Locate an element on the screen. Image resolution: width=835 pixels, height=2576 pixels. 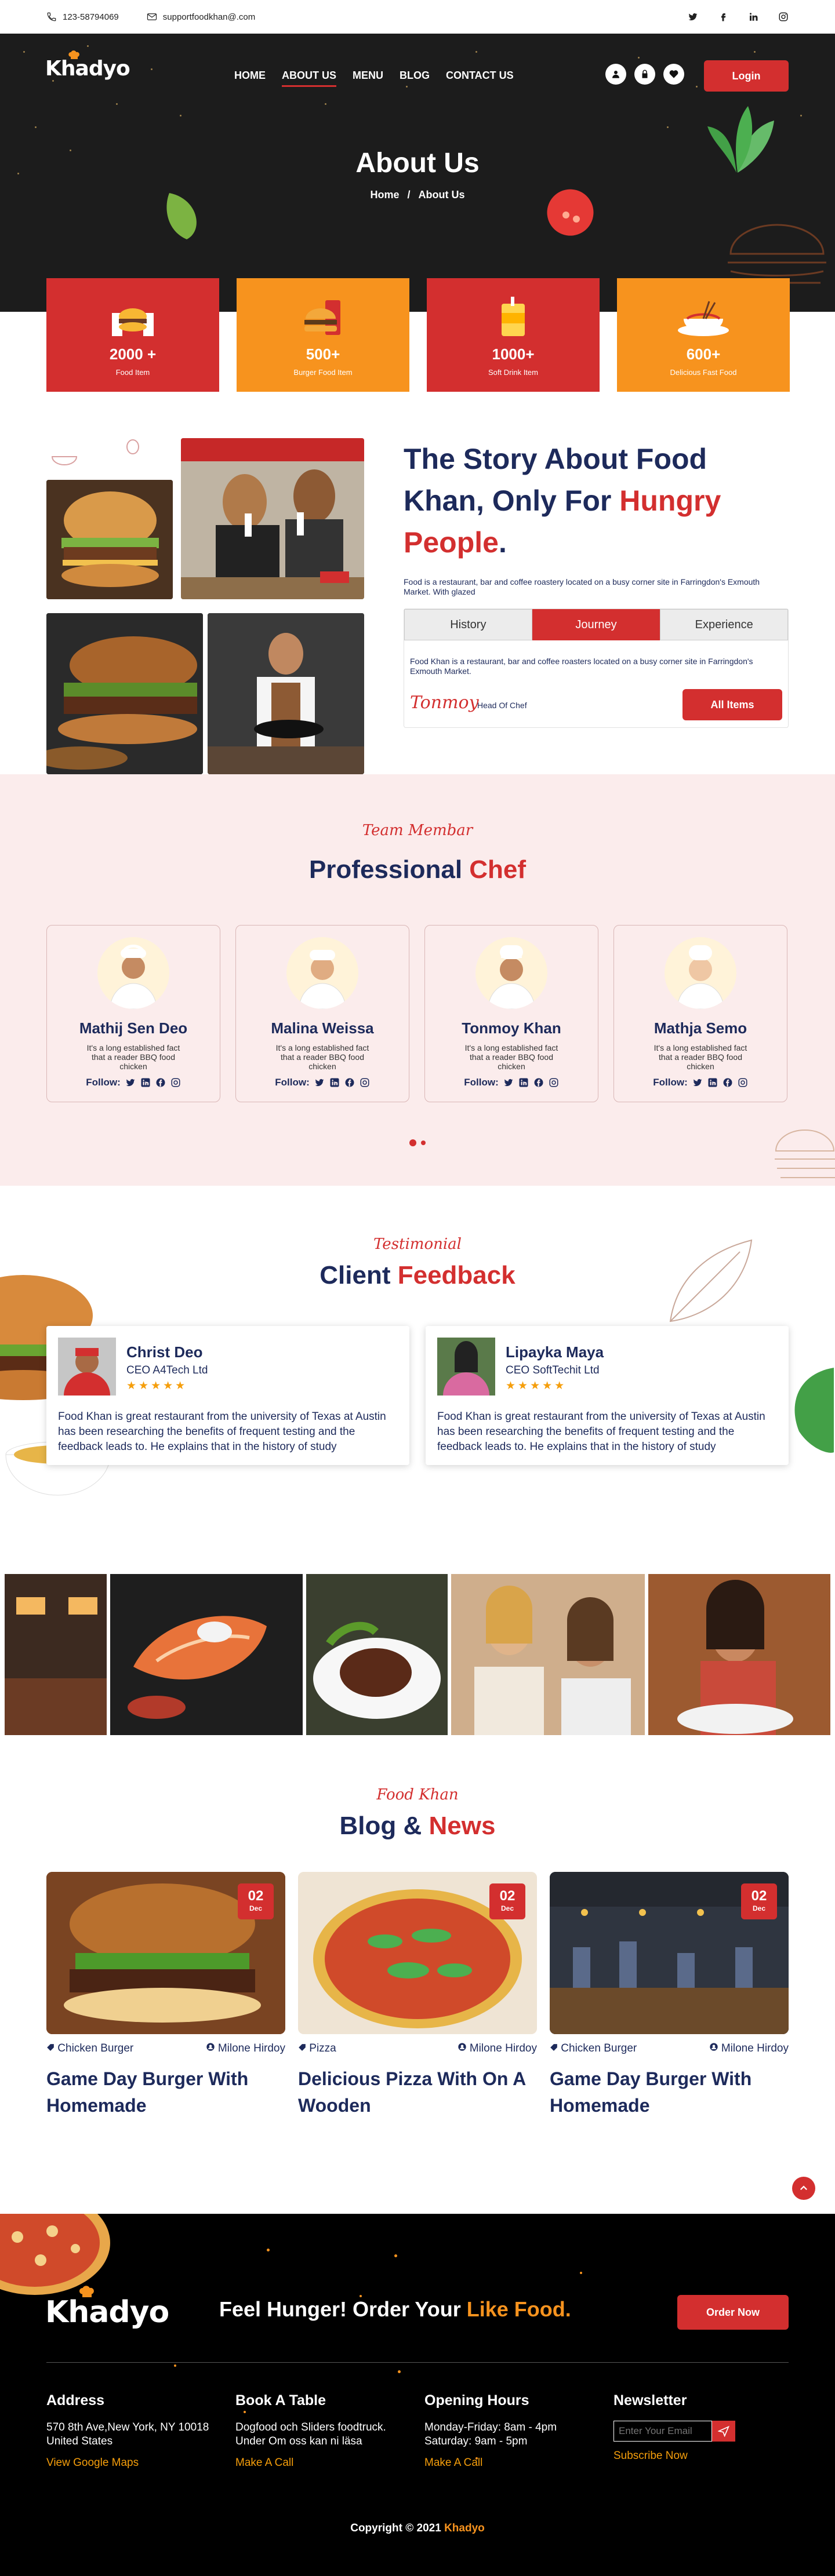
order-now-button: Order Now is located at coordinates (733, 2312).